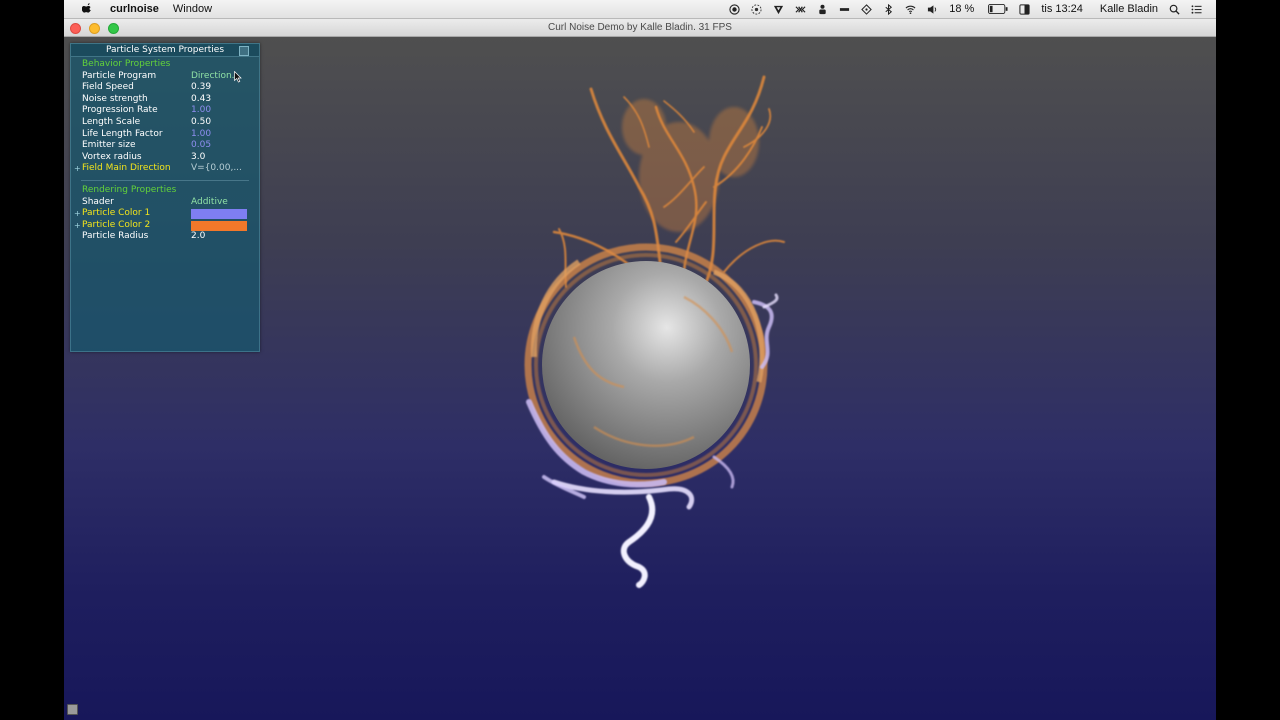  What do you see at coordinates (201, 100) in the screenshot?
I see `noise-strength-value: 0.43` at bounding box center [201, 100].